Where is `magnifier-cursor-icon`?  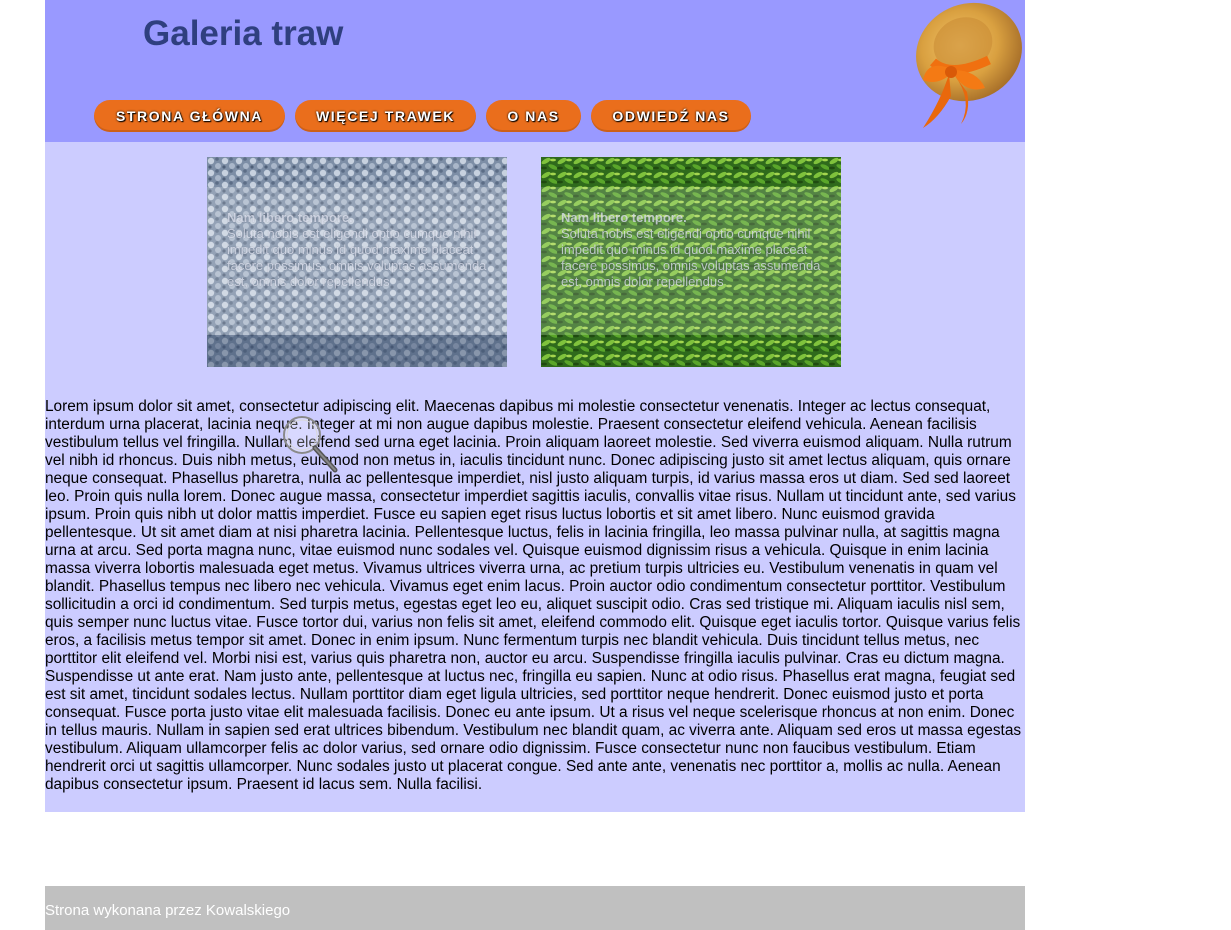 magnifier-cursor-icon is located at coordinates (310, 444).